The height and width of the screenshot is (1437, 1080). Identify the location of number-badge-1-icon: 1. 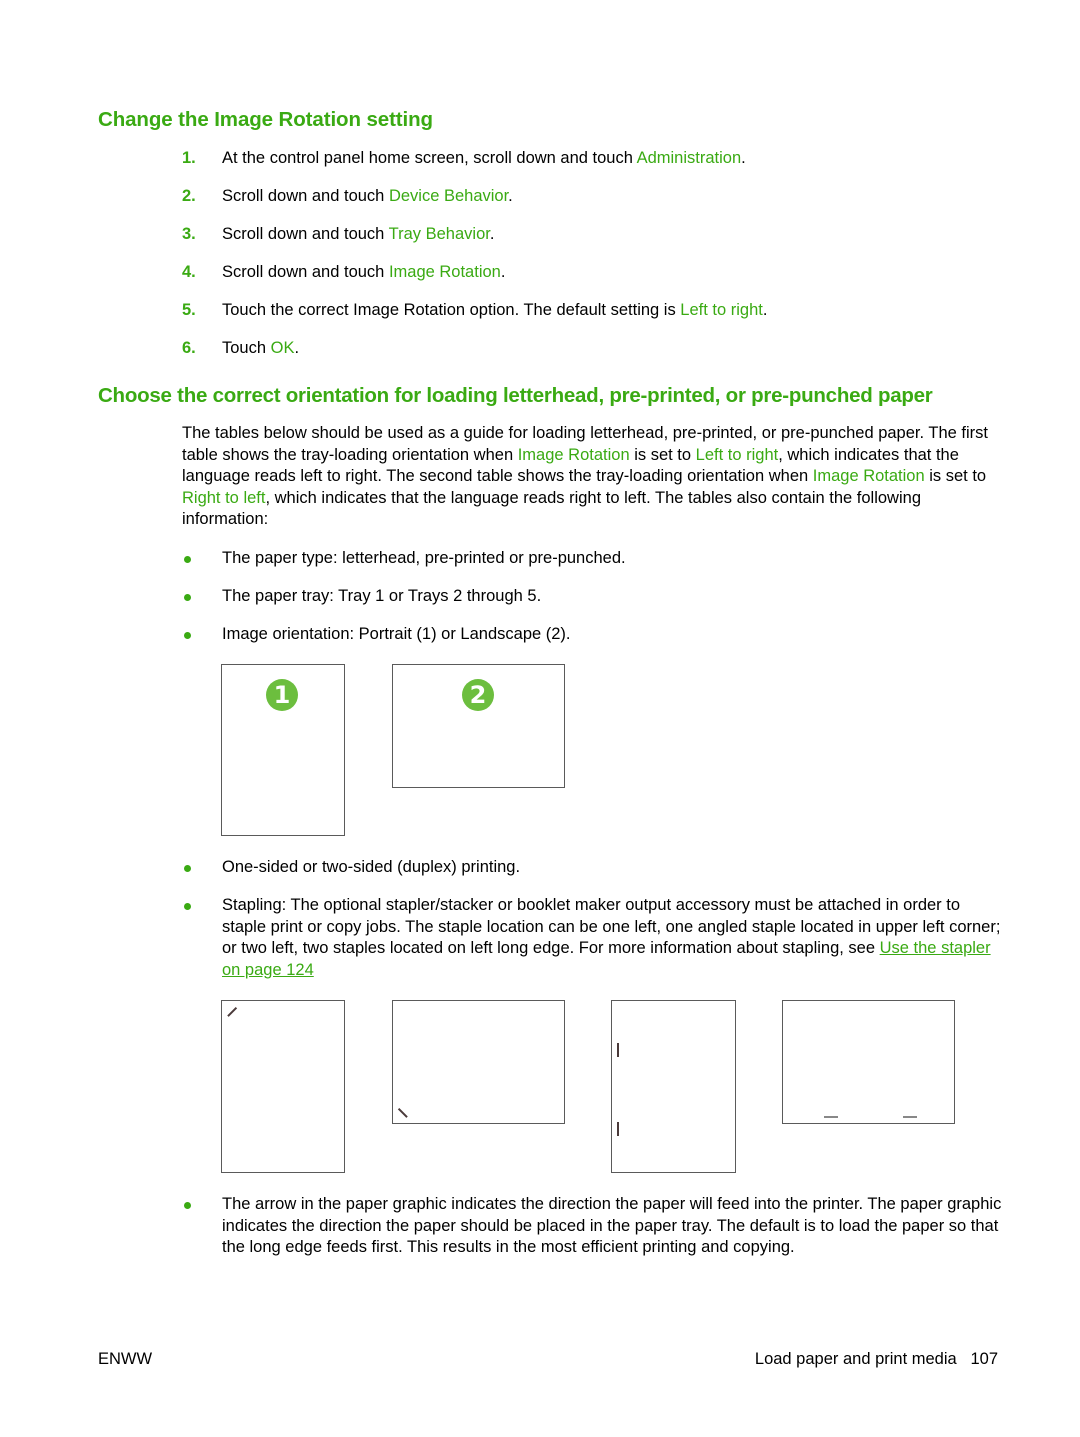
(282, 695).